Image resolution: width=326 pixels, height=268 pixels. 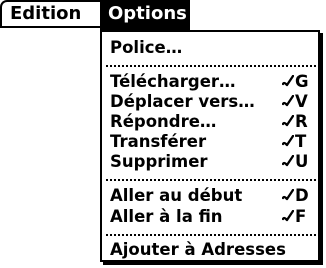 What do you see at coordinates (50, 15) in the screenshot?
I see `menu-edition: Edition` at bounding box center [50, 15].